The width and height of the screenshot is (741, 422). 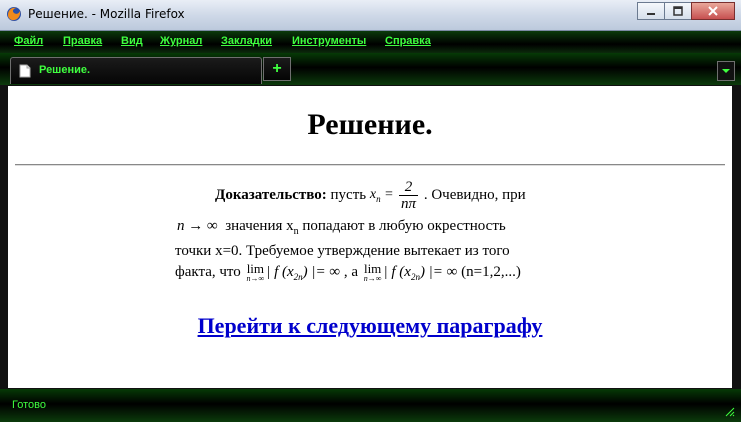 I want to click on limit-1-expr-start: | f (x, so click(x=280, y=271).